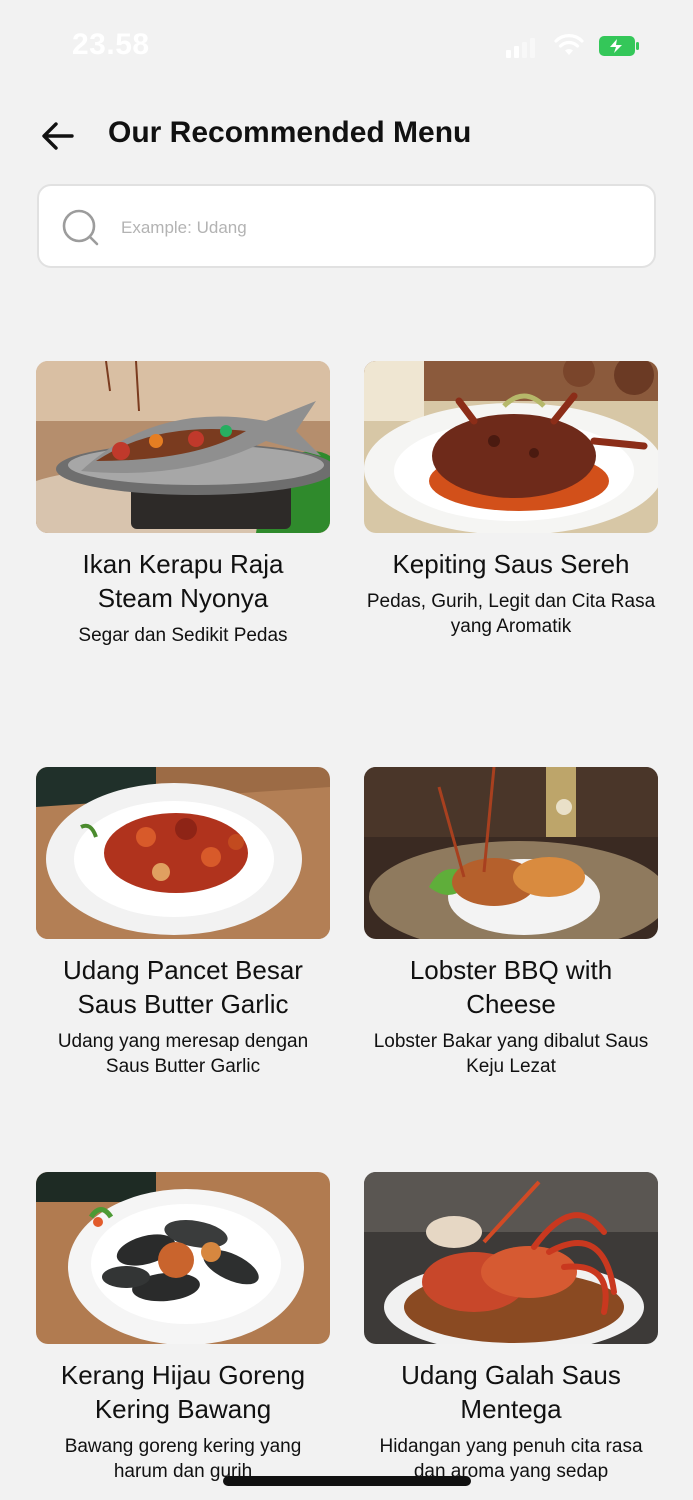  What do you see at coordinates (183, 447) in the screenshot?
I see `steamed-grouper-photo` at bounding box center [183, 447].